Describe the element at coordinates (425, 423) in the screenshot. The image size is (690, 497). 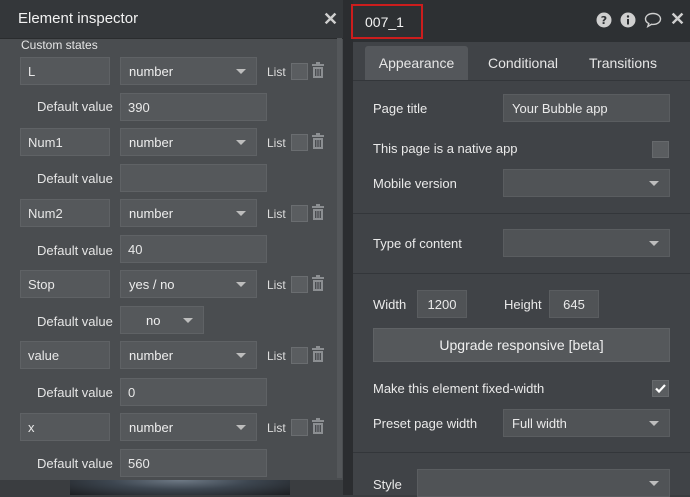
I see `preset-page-width-label: Preset page width` at that location.